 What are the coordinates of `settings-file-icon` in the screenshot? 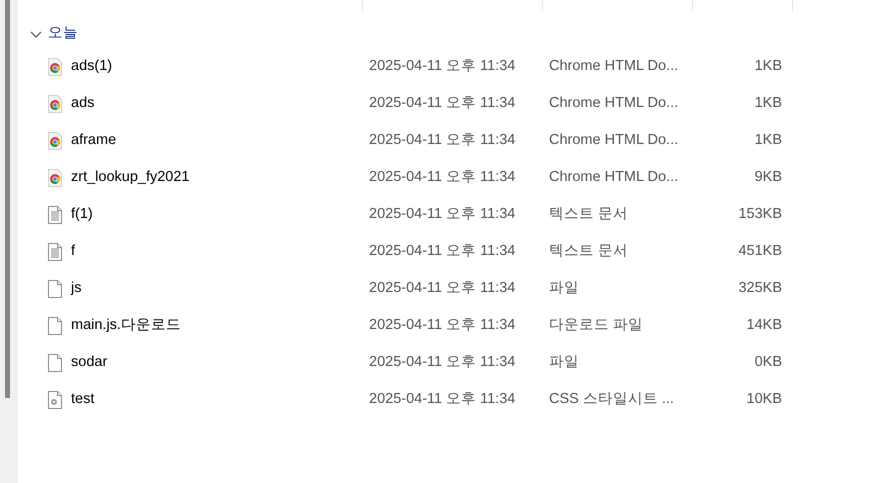 It's located at (55, 399).